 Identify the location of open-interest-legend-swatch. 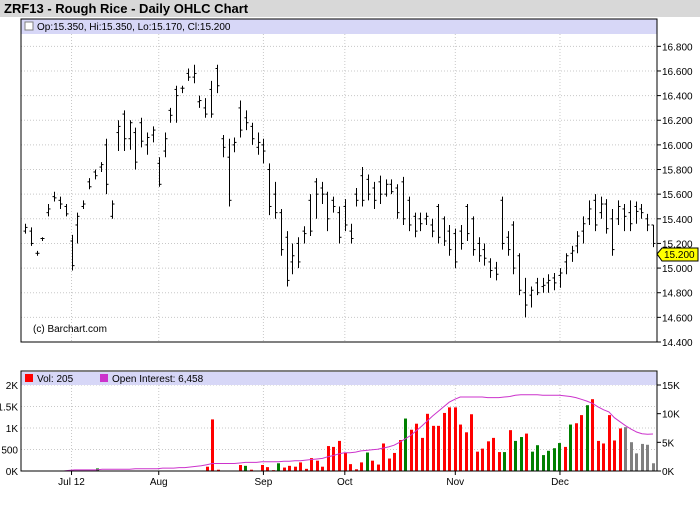
(104, 378).